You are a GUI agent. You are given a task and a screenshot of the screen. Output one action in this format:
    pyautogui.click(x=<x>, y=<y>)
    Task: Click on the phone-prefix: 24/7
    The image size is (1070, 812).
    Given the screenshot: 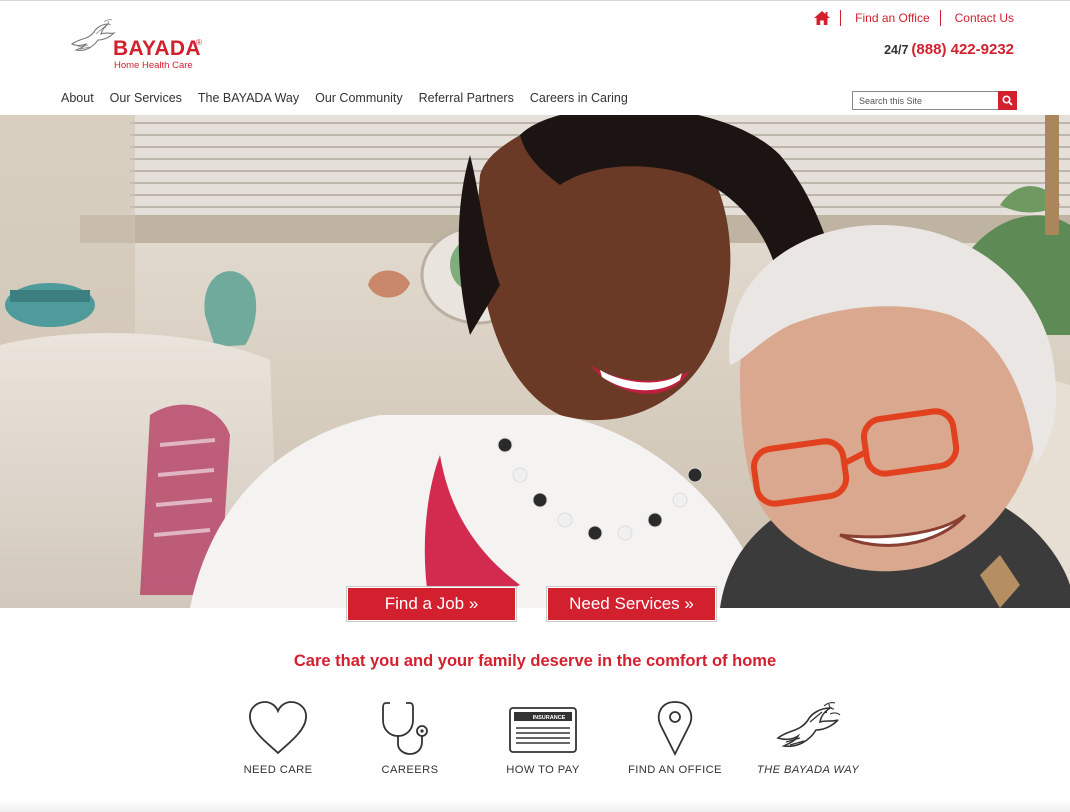 What is the action you would take?
    pyautogui.click(x=896, y=50)
    